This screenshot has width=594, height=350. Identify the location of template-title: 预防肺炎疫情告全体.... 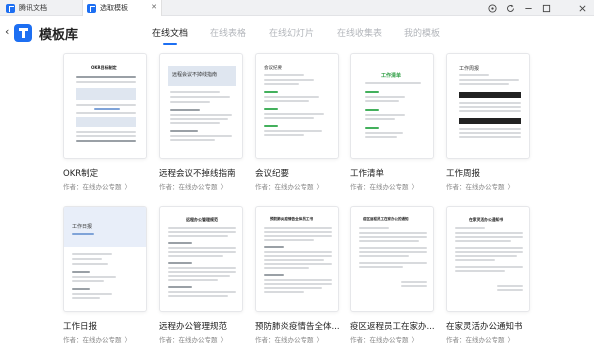
(302, 326).